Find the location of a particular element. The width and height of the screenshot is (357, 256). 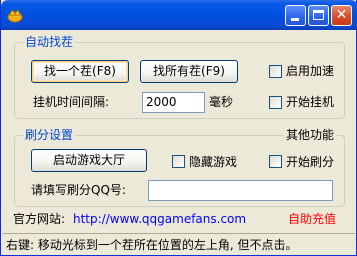

start-score-checkbox is located at coordinates (275, 161).